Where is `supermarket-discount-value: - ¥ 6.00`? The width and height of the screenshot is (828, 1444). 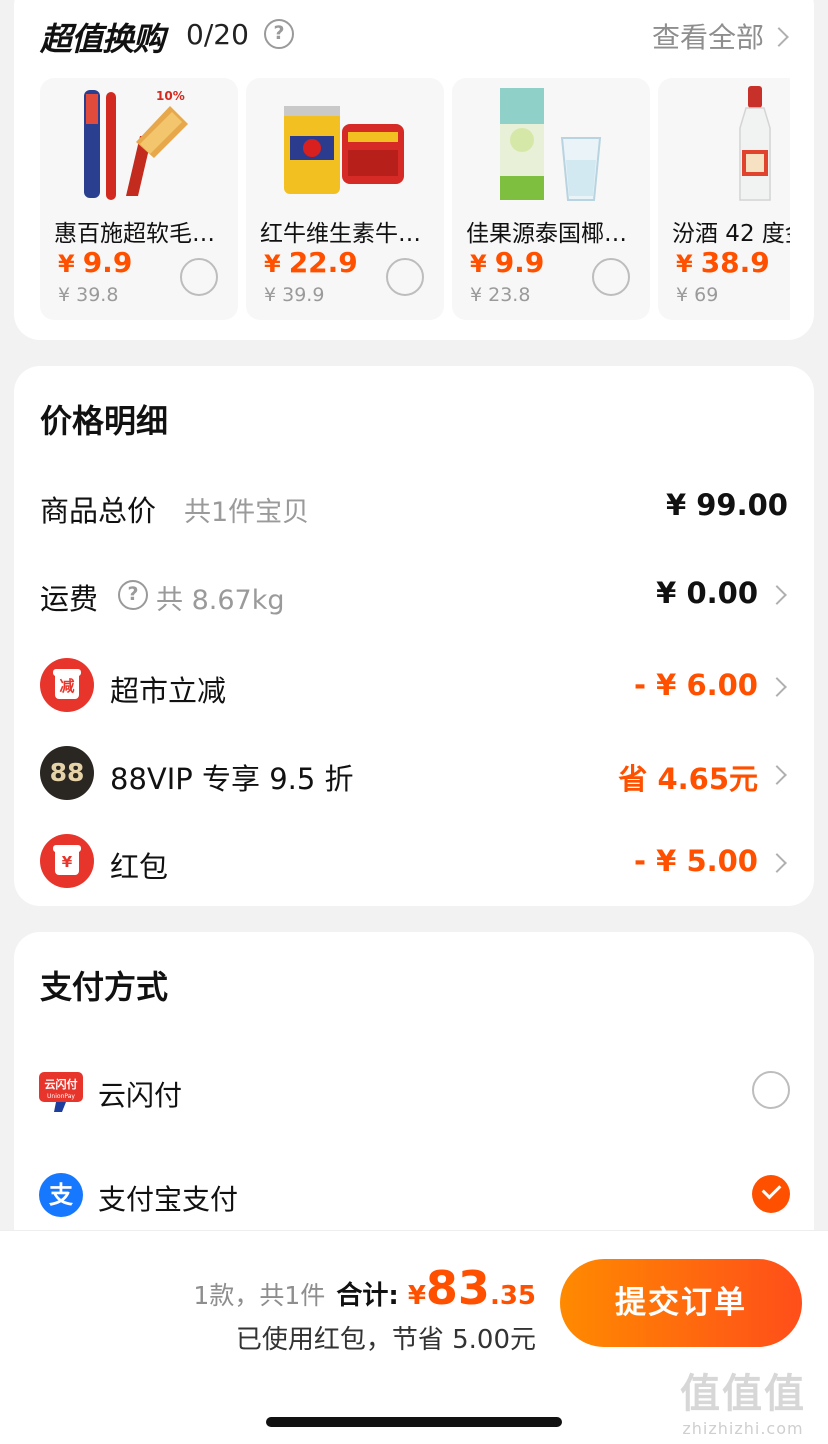 supermarket-discount-value: - ¥ 6.00 is located at coordinates (696, 685).